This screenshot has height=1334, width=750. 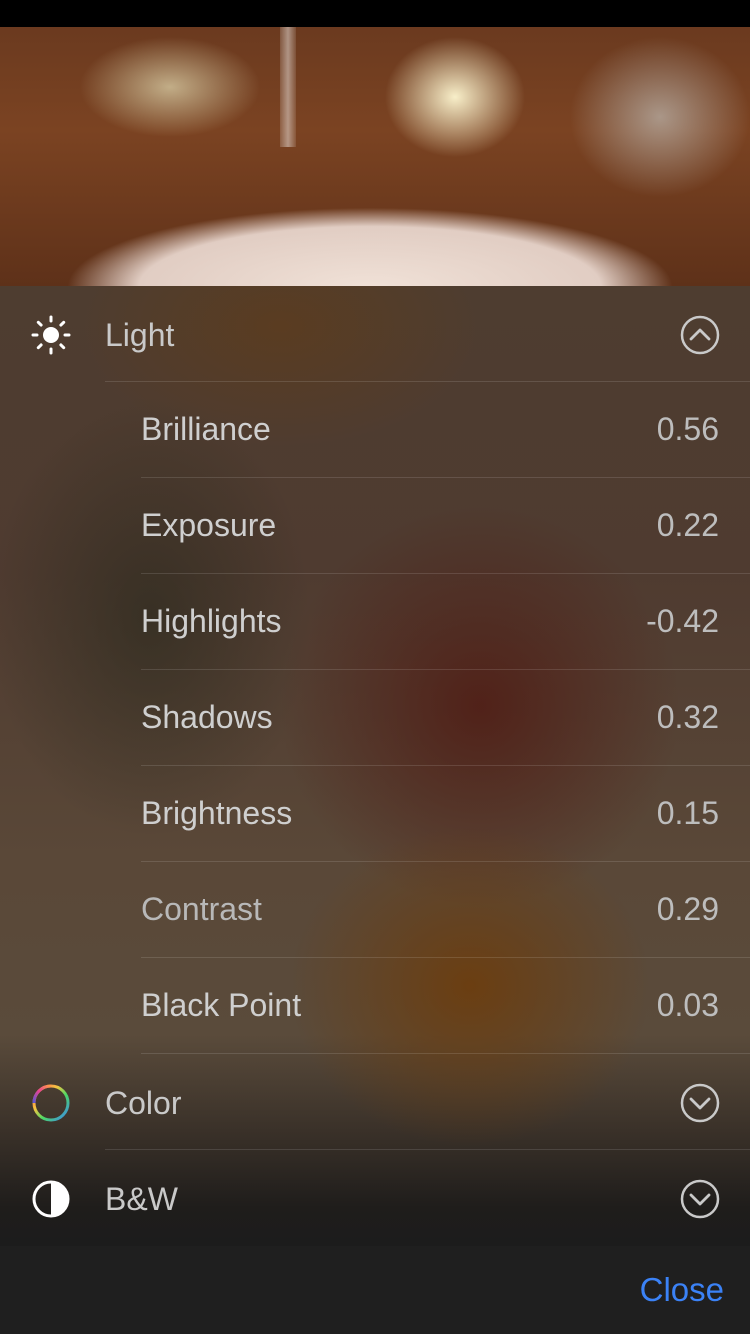 What do you see at coordinates (375, 1102) in the screenshot?
I see `section-color: Color` at bounding box center [375, 1102].